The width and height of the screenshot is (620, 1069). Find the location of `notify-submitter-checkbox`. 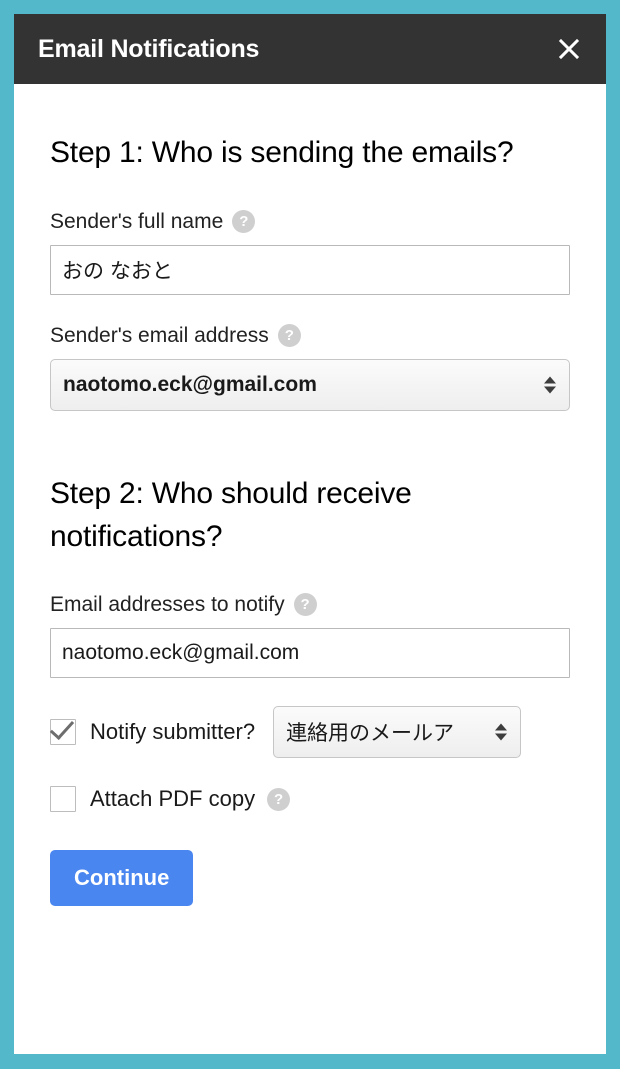

notify-submitter-checkbox is located at coordinates (63, 732).